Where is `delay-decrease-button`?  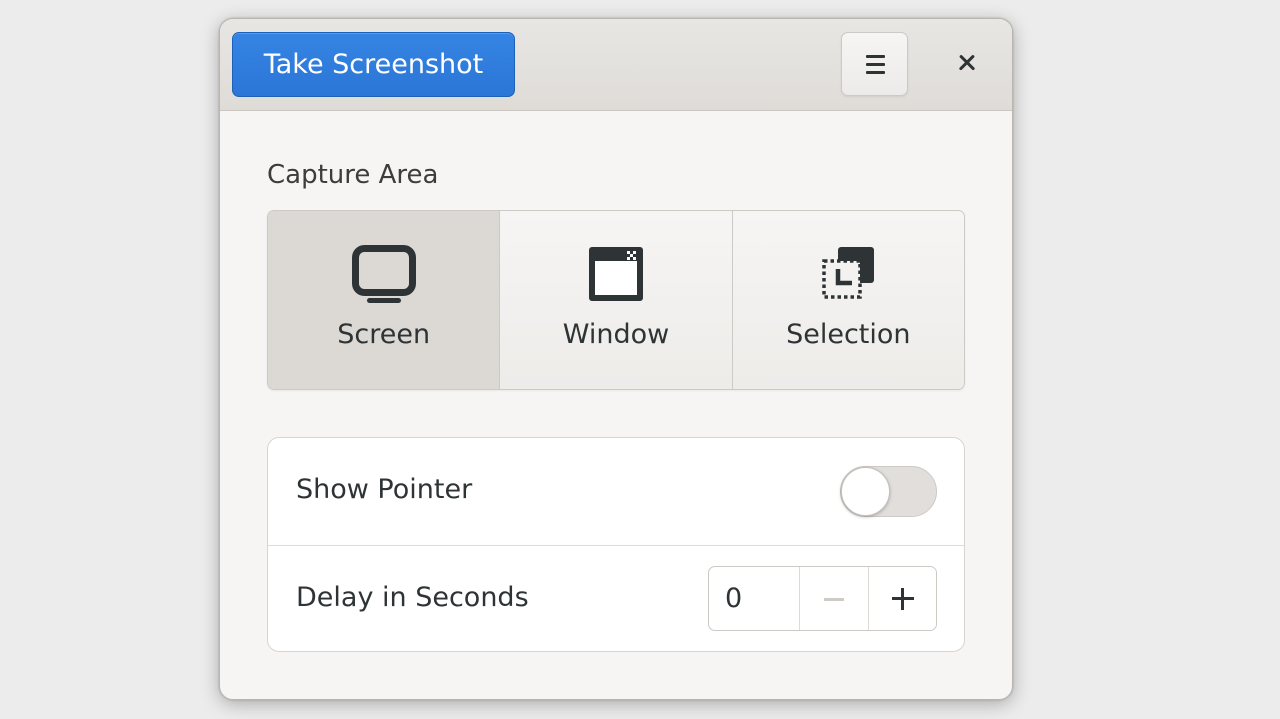
delay-decrease-button is located at coordinates (833, 598).